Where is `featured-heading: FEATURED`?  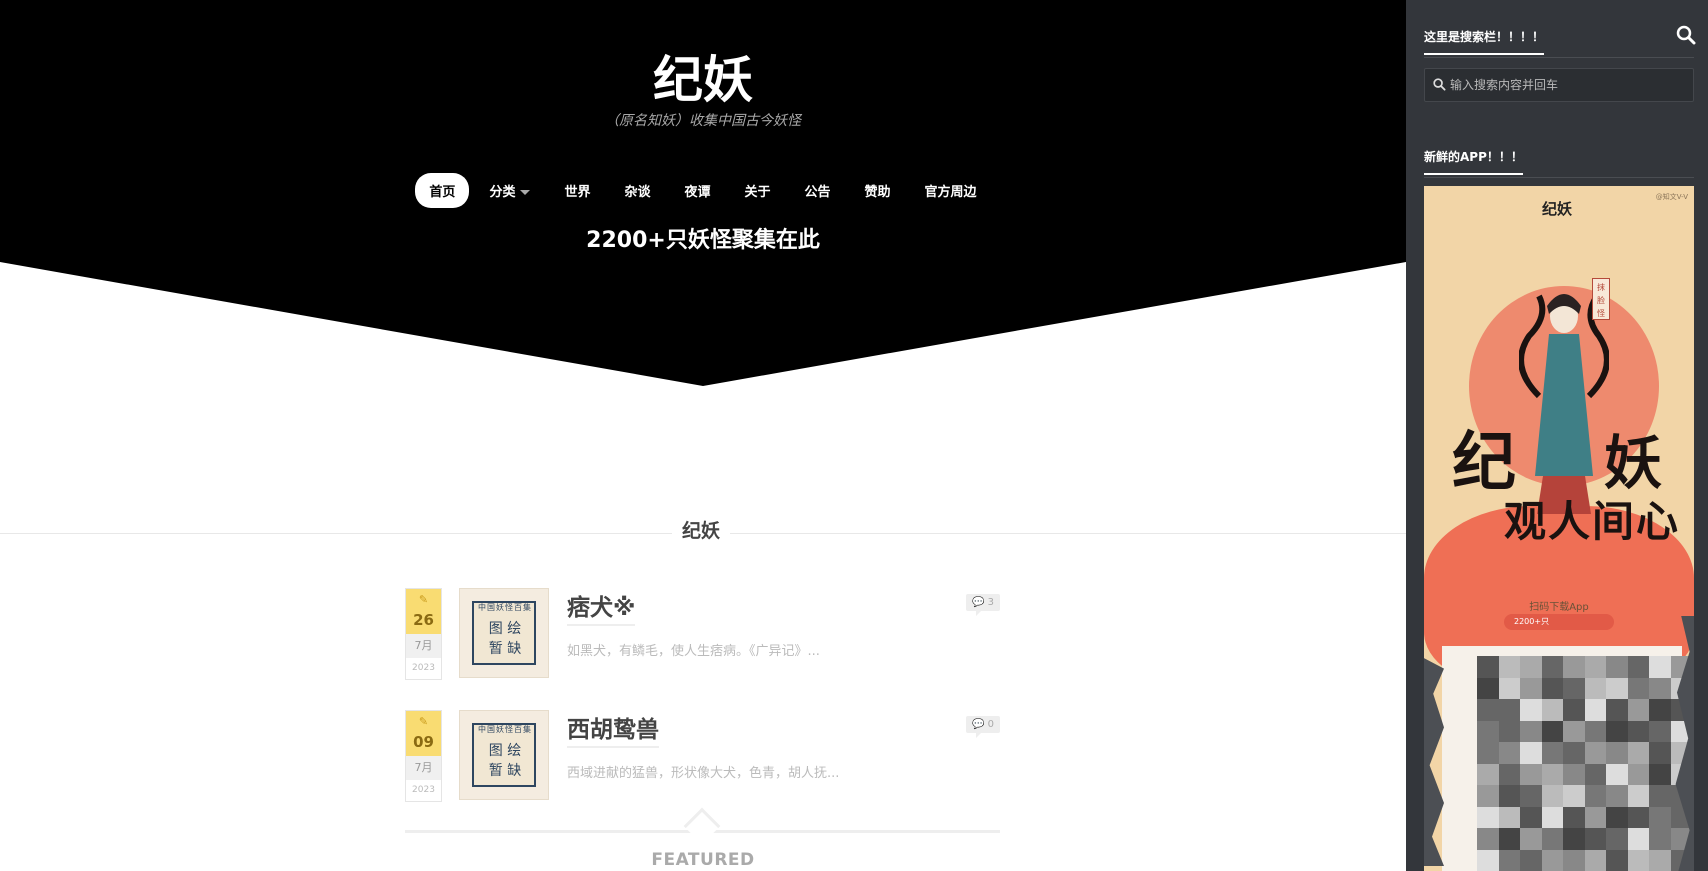 featured-heading: FEATURED is located at coordinates (703, 860).